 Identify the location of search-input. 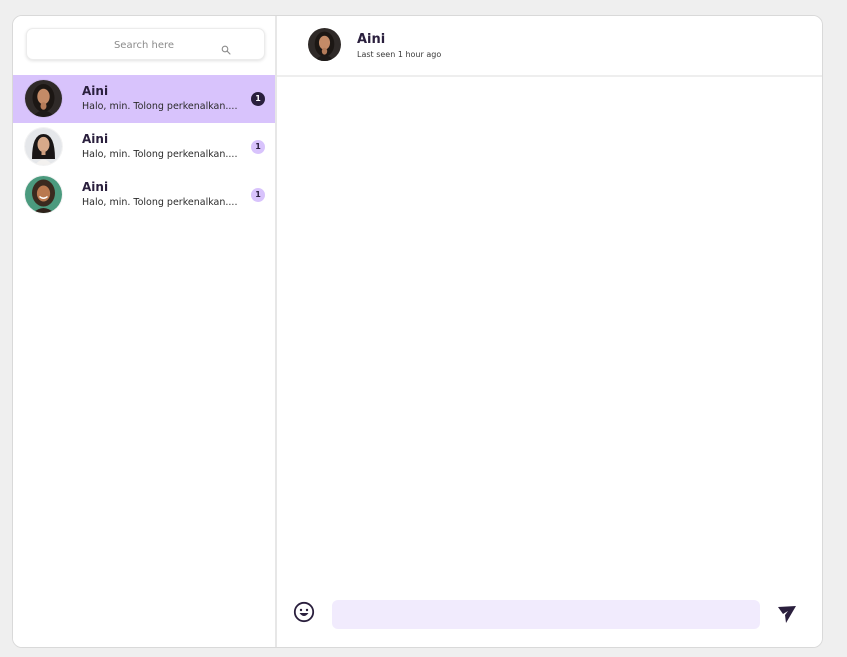
(144, 45).